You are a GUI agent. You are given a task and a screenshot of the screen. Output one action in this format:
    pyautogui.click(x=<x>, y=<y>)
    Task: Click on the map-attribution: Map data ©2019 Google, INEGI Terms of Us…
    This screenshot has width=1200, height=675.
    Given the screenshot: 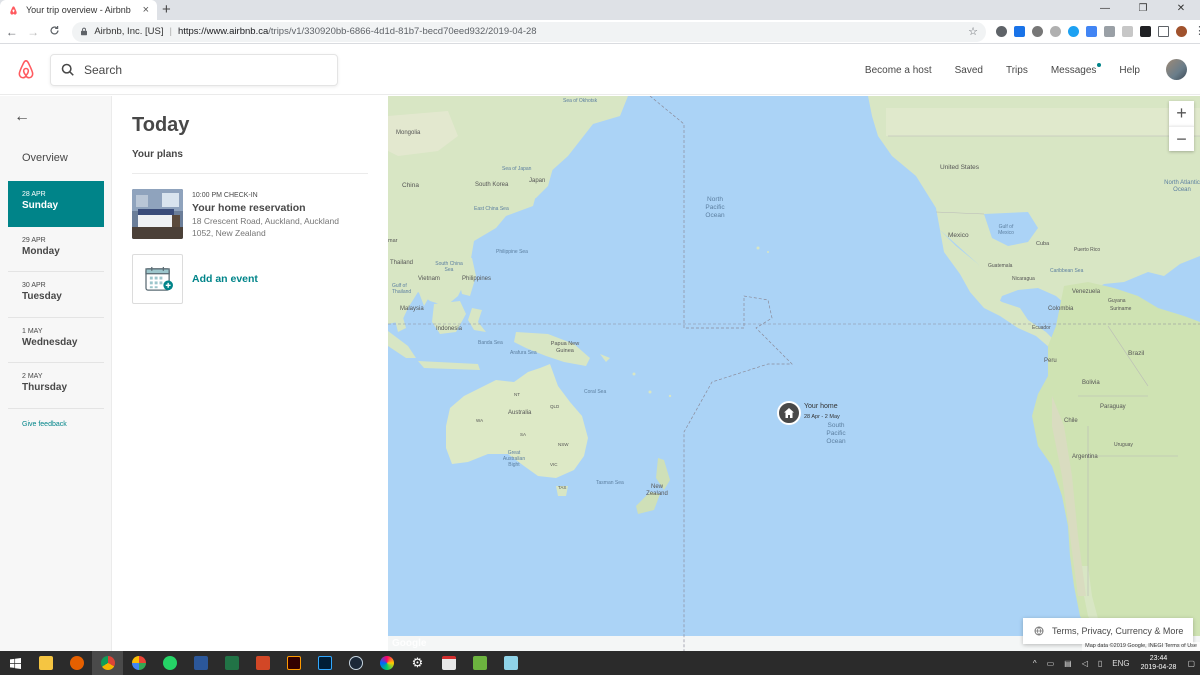 What is the action you would take?
    pyautogui.click(x=1141, y=646)
    